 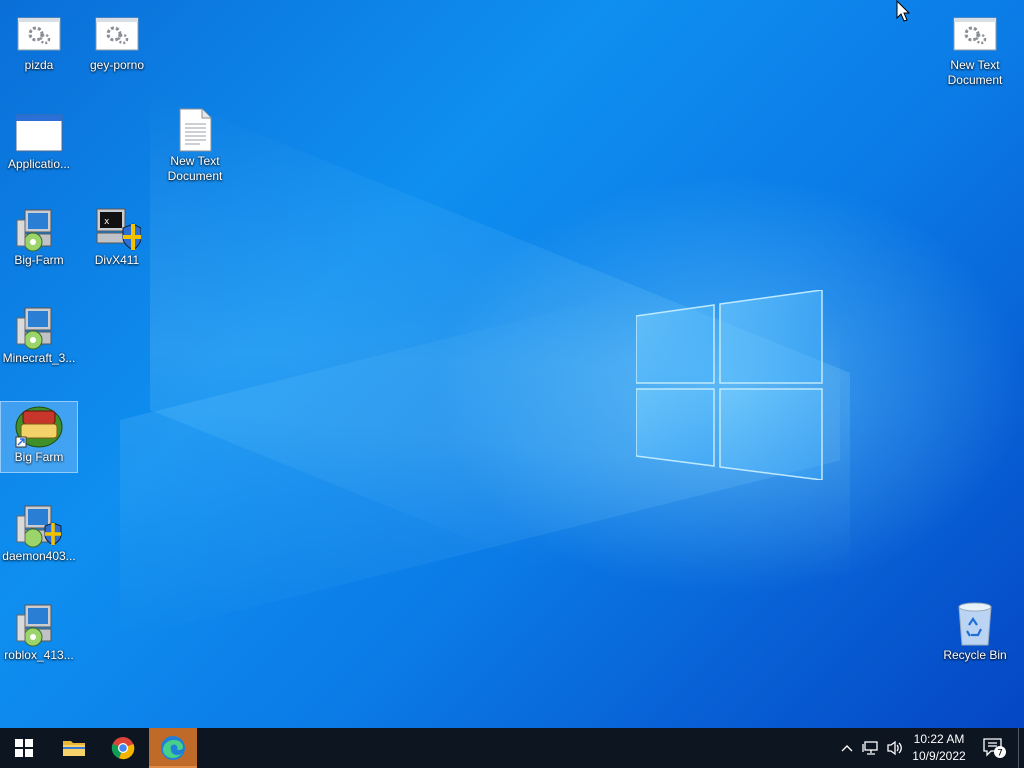 What do you see at coordinates (1000, 754) in the screenshot?
I see `notification-count: 7` at bounding box center [1000, 754].